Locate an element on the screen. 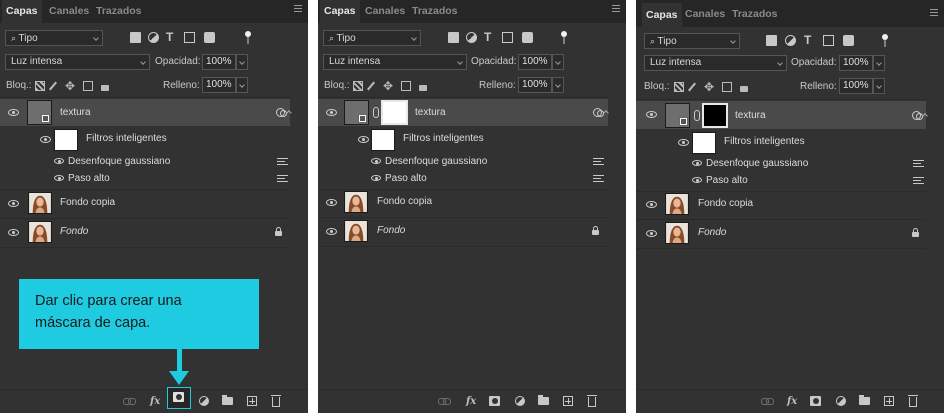 The height and width of the screenshot is (413, 944). blend-mode-dropdown: Luz intensa is located at coordinates (395, 62).